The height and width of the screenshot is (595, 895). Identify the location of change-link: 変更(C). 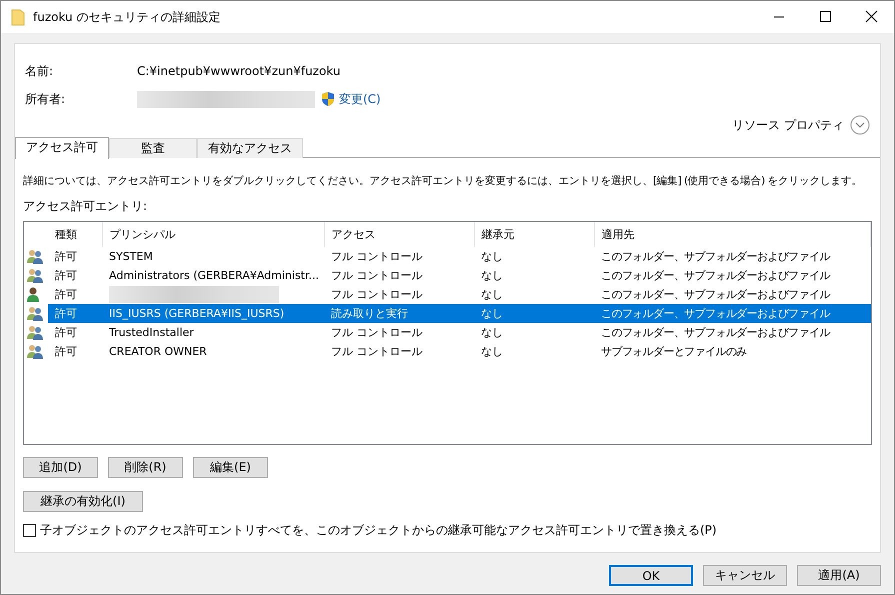
(360, 99).